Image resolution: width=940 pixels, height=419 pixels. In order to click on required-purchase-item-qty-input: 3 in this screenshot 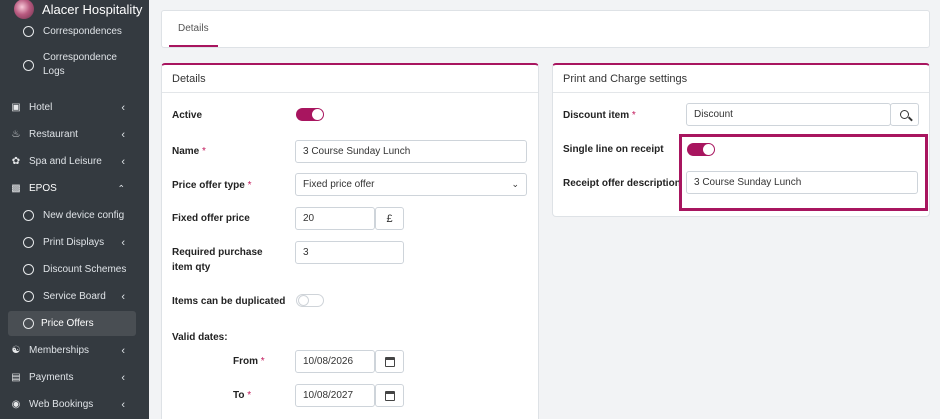, I will do `click(349, 252)`.